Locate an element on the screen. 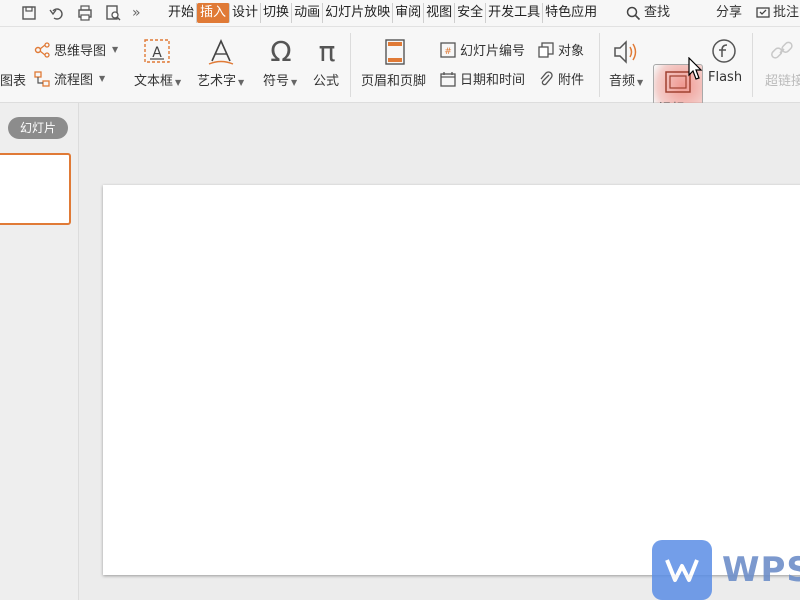  ribbon-tabs: 开始 插入 设计 切换 动画 幻灯片放映 审阅 视图 安全 开发工具 特色应用 is located at coordinates (382, 13).